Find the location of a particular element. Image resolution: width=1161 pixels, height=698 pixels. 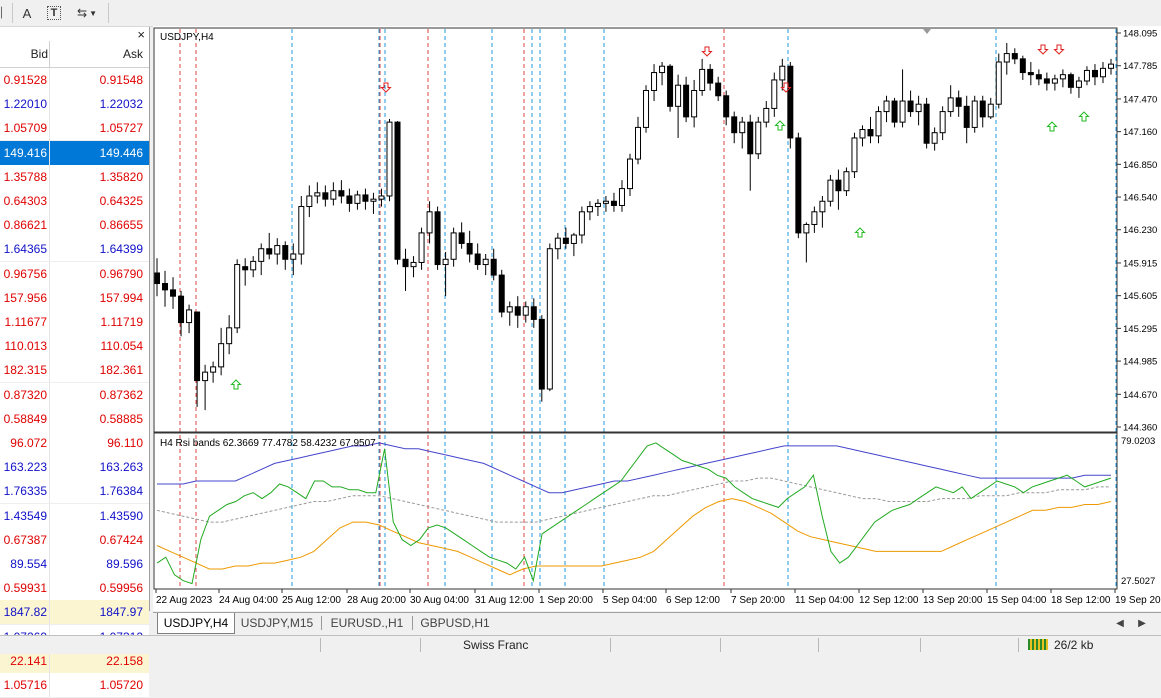

bid-price: 1.43549 is located at coordinates (25, 515).